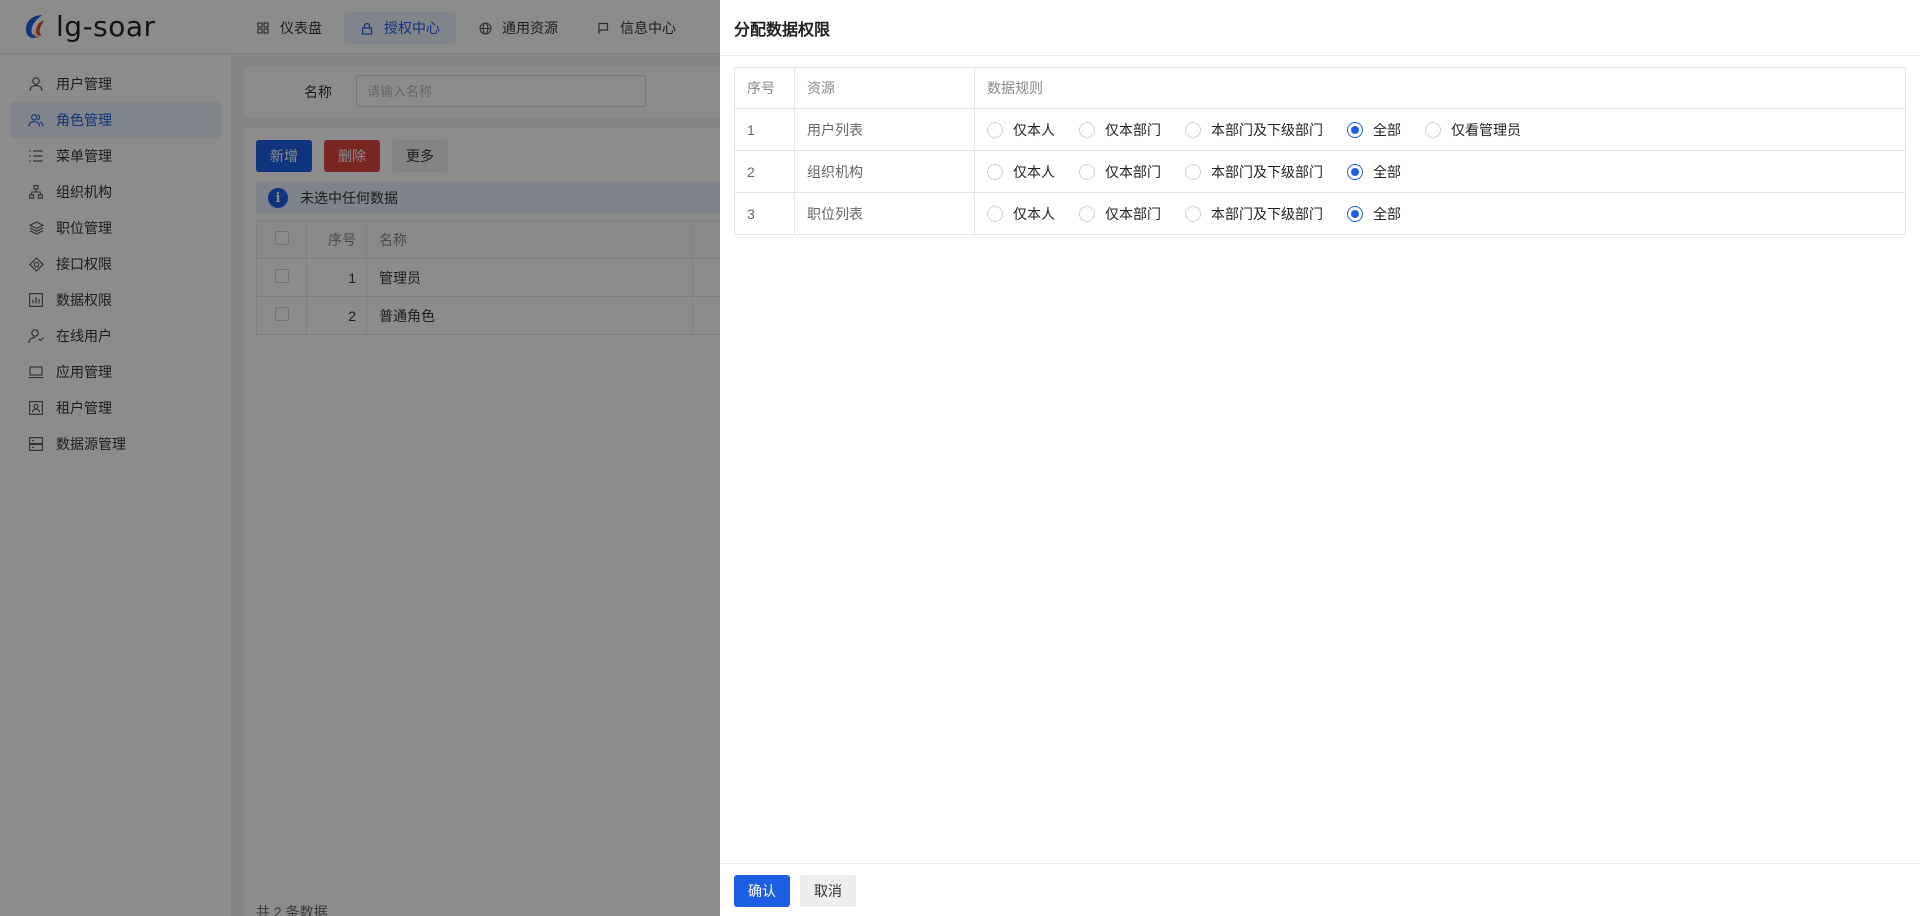  What do you see at coordinates (1320, 889) in the screenshot?
I see `drawer-footer: 确认 取消` at bounding box center [1320, 889].